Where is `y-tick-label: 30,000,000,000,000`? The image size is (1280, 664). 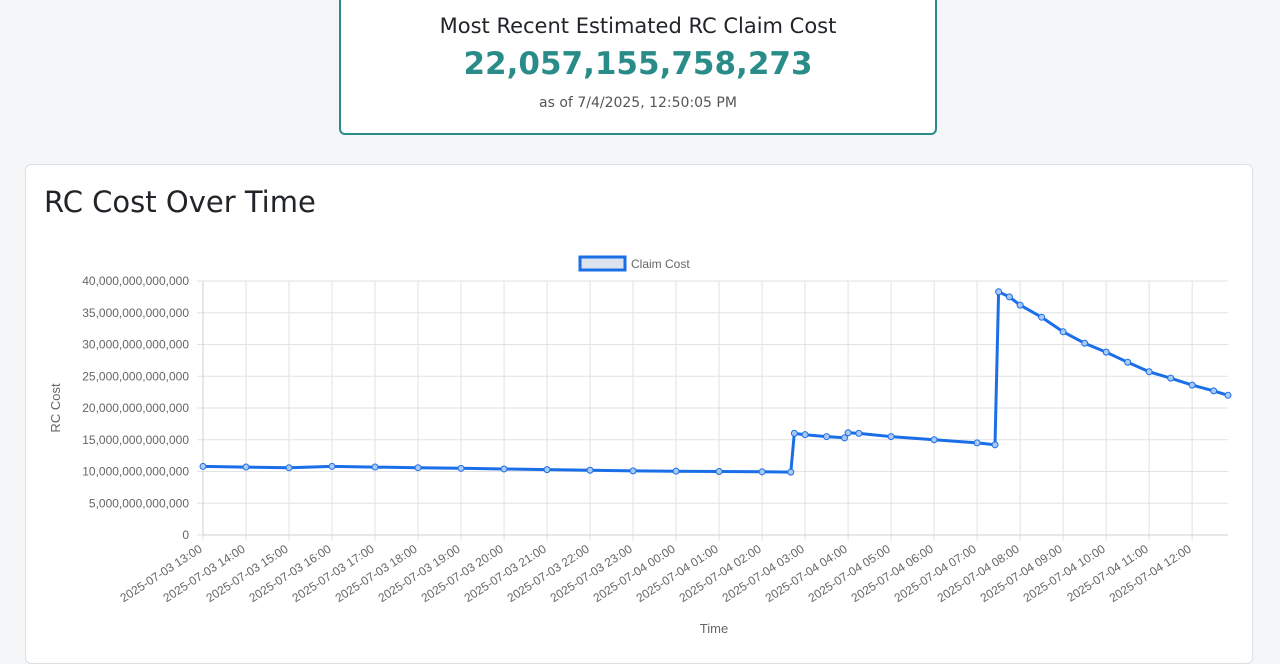
y-tick-label: 30,000,000,000,000 is located at coordinates (135, 345).